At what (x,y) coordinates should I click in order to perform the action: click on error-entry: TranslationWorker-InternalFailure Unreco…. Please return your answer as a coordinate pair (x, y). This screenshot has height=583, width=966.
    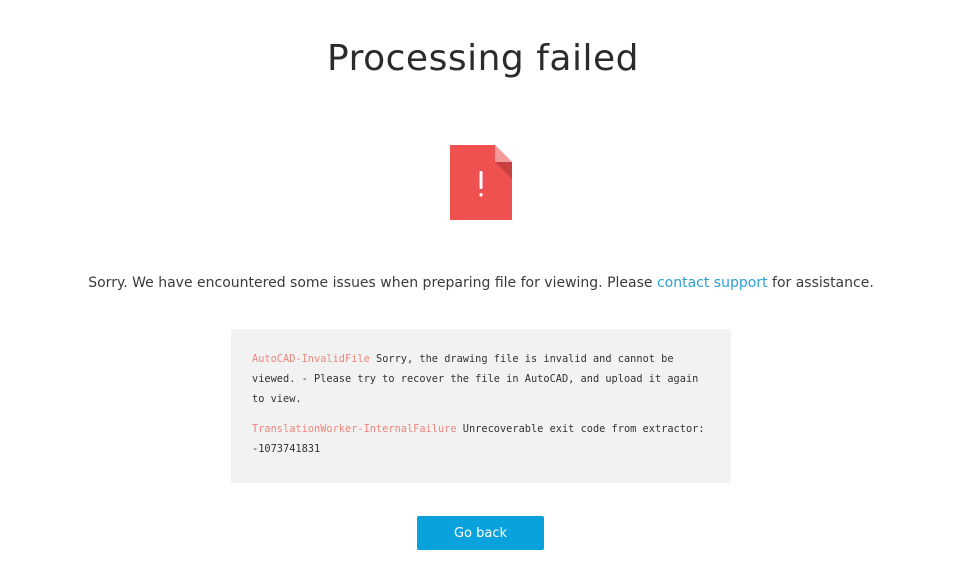
    Looking at the image, I should click on (481, 439).